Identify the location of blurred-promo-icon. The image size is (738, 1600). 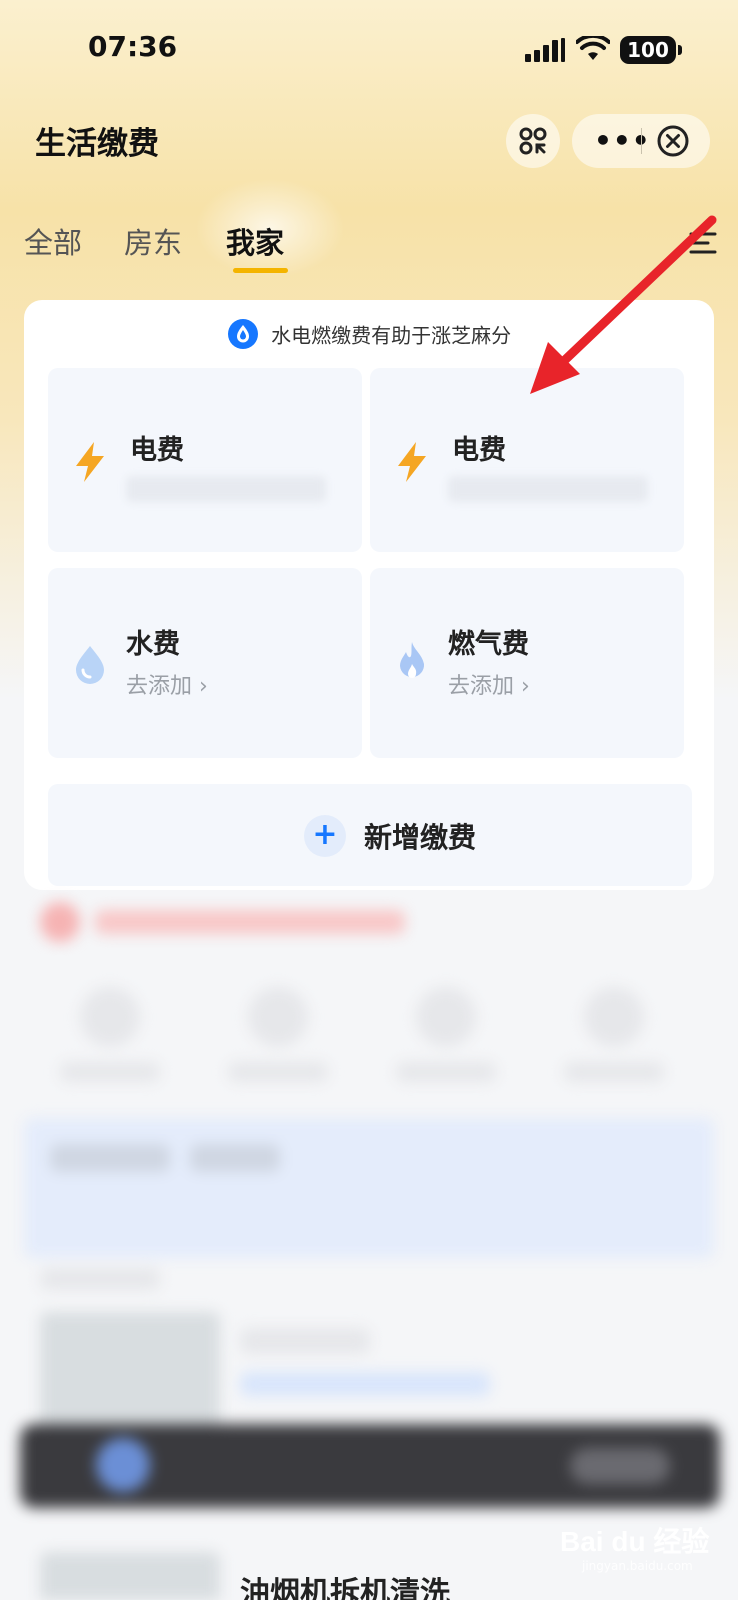
(60, 922).